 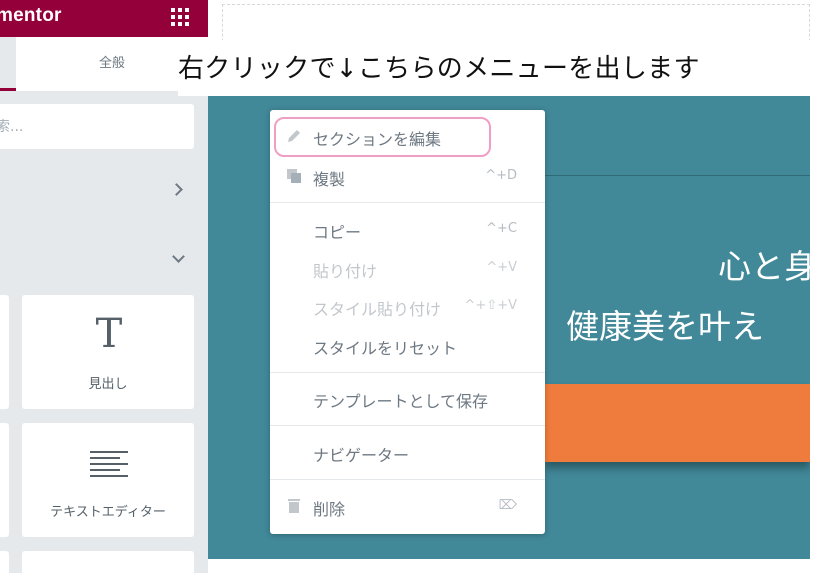 What do you see at coordinates (407, 229) in the screenshot?
I see `menu-item-copy: コピー ^+C` at bounding box center [407, 229].